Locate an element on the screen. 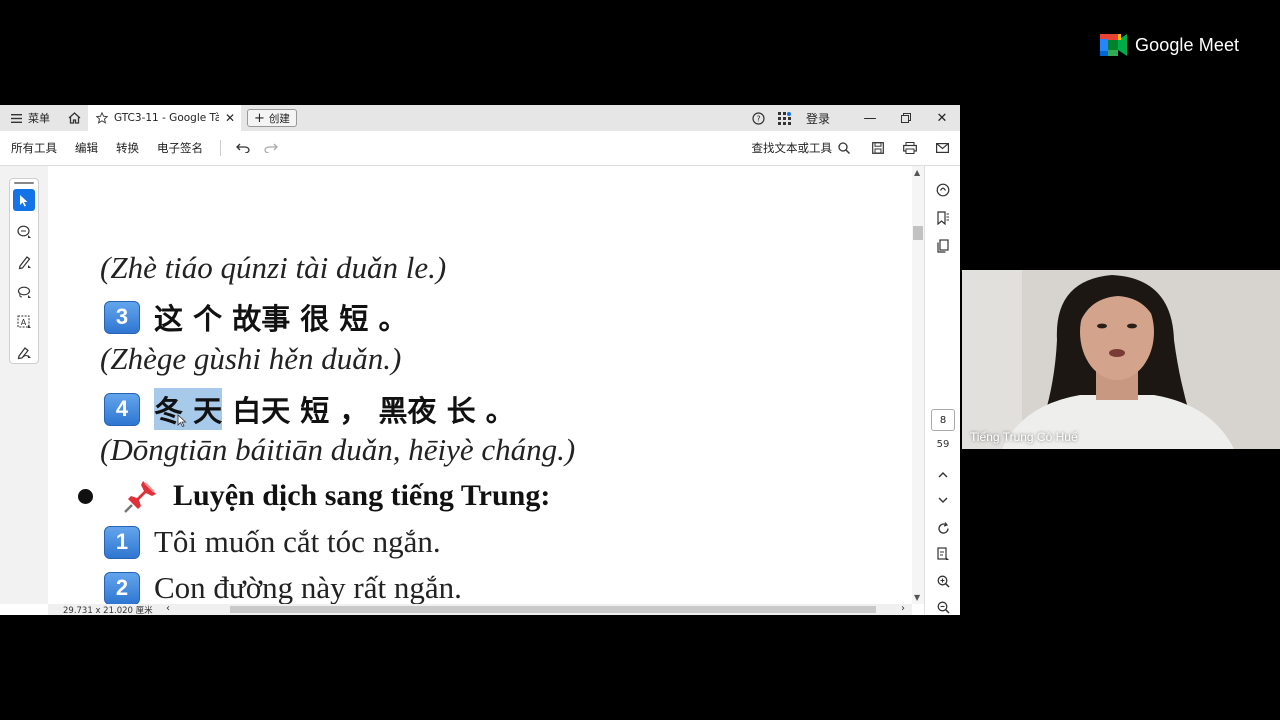  page-dimensions: 29.731 x 21.020 厘米 is located at coordinates (108, 610).